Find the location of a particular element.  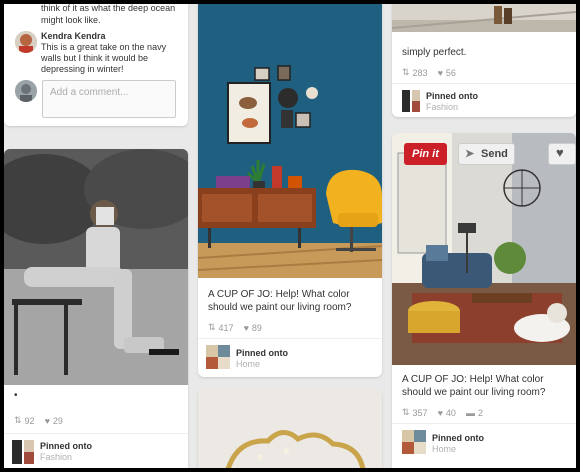

pin-stats: ⇅ 417 ♥ 89 is located at coordinates (235, 327).